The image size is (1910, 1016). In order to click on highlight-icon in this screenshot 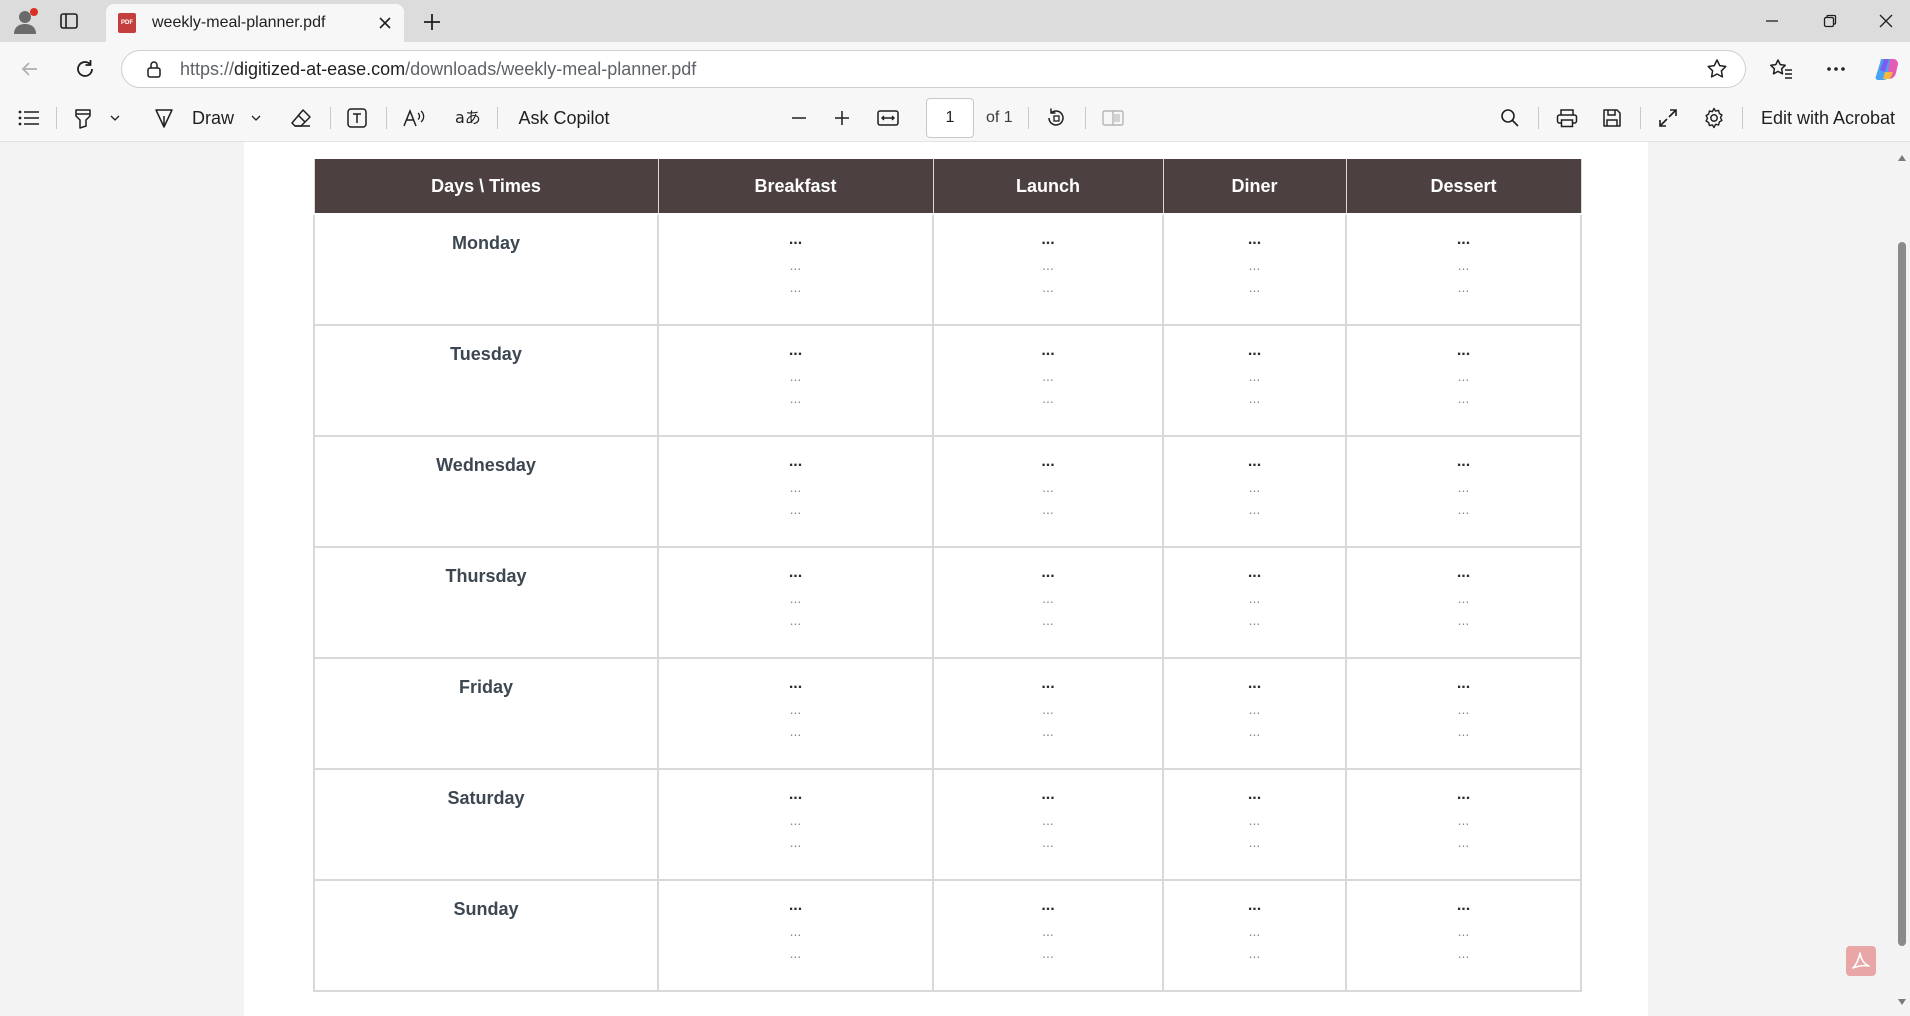, I will do `click(83, 118)`.